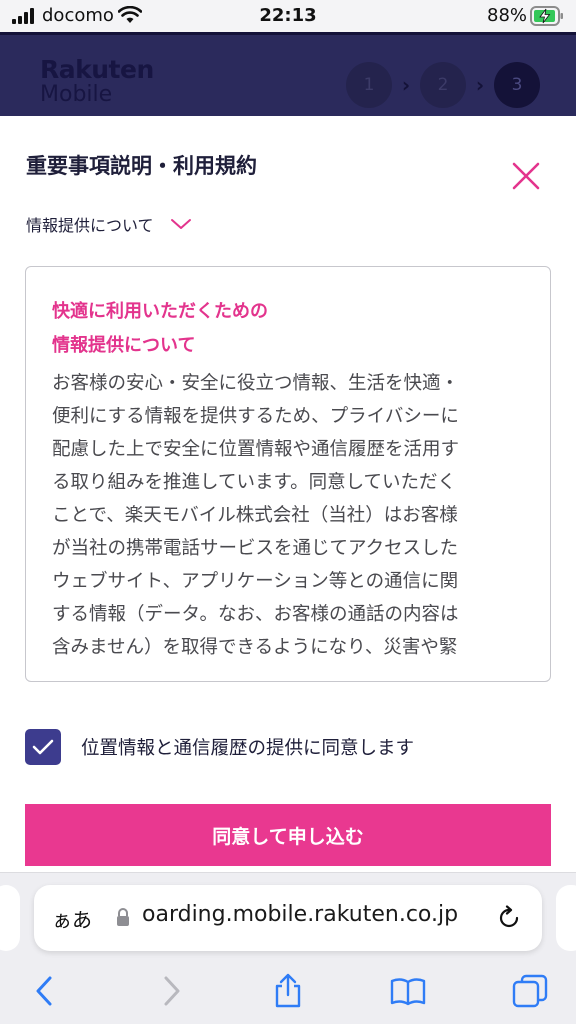 The height and width of the screenshot is (1024, 576). I want to click on logo-rakuten: Rakuten, so click(97, 69).